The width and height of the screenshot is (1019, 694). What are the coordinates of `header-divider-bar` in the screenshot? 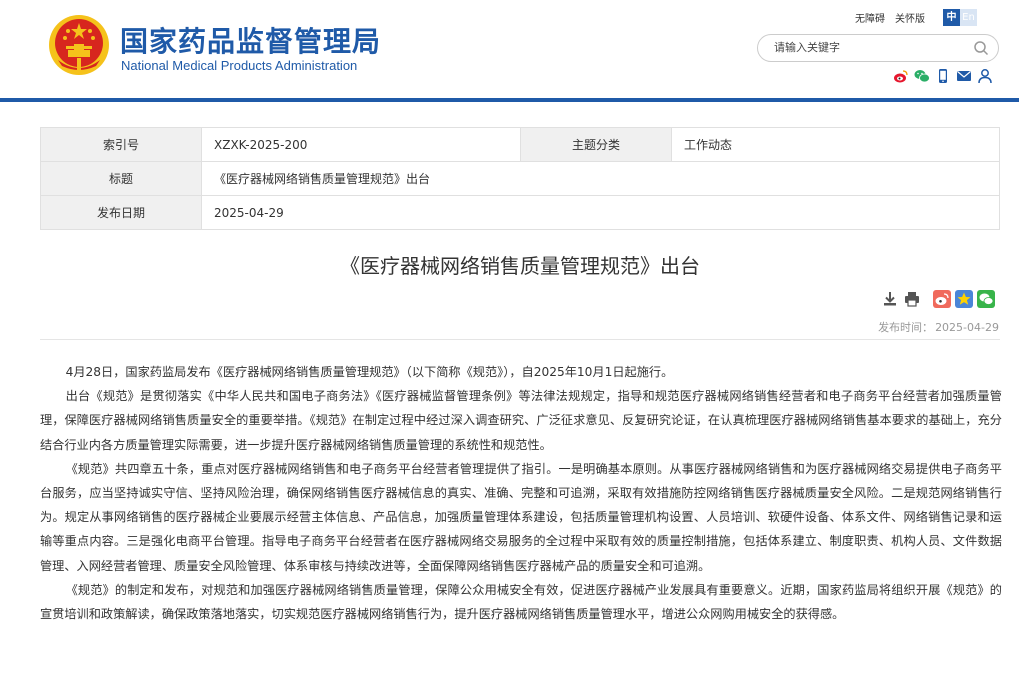 It's located at (509, 100).